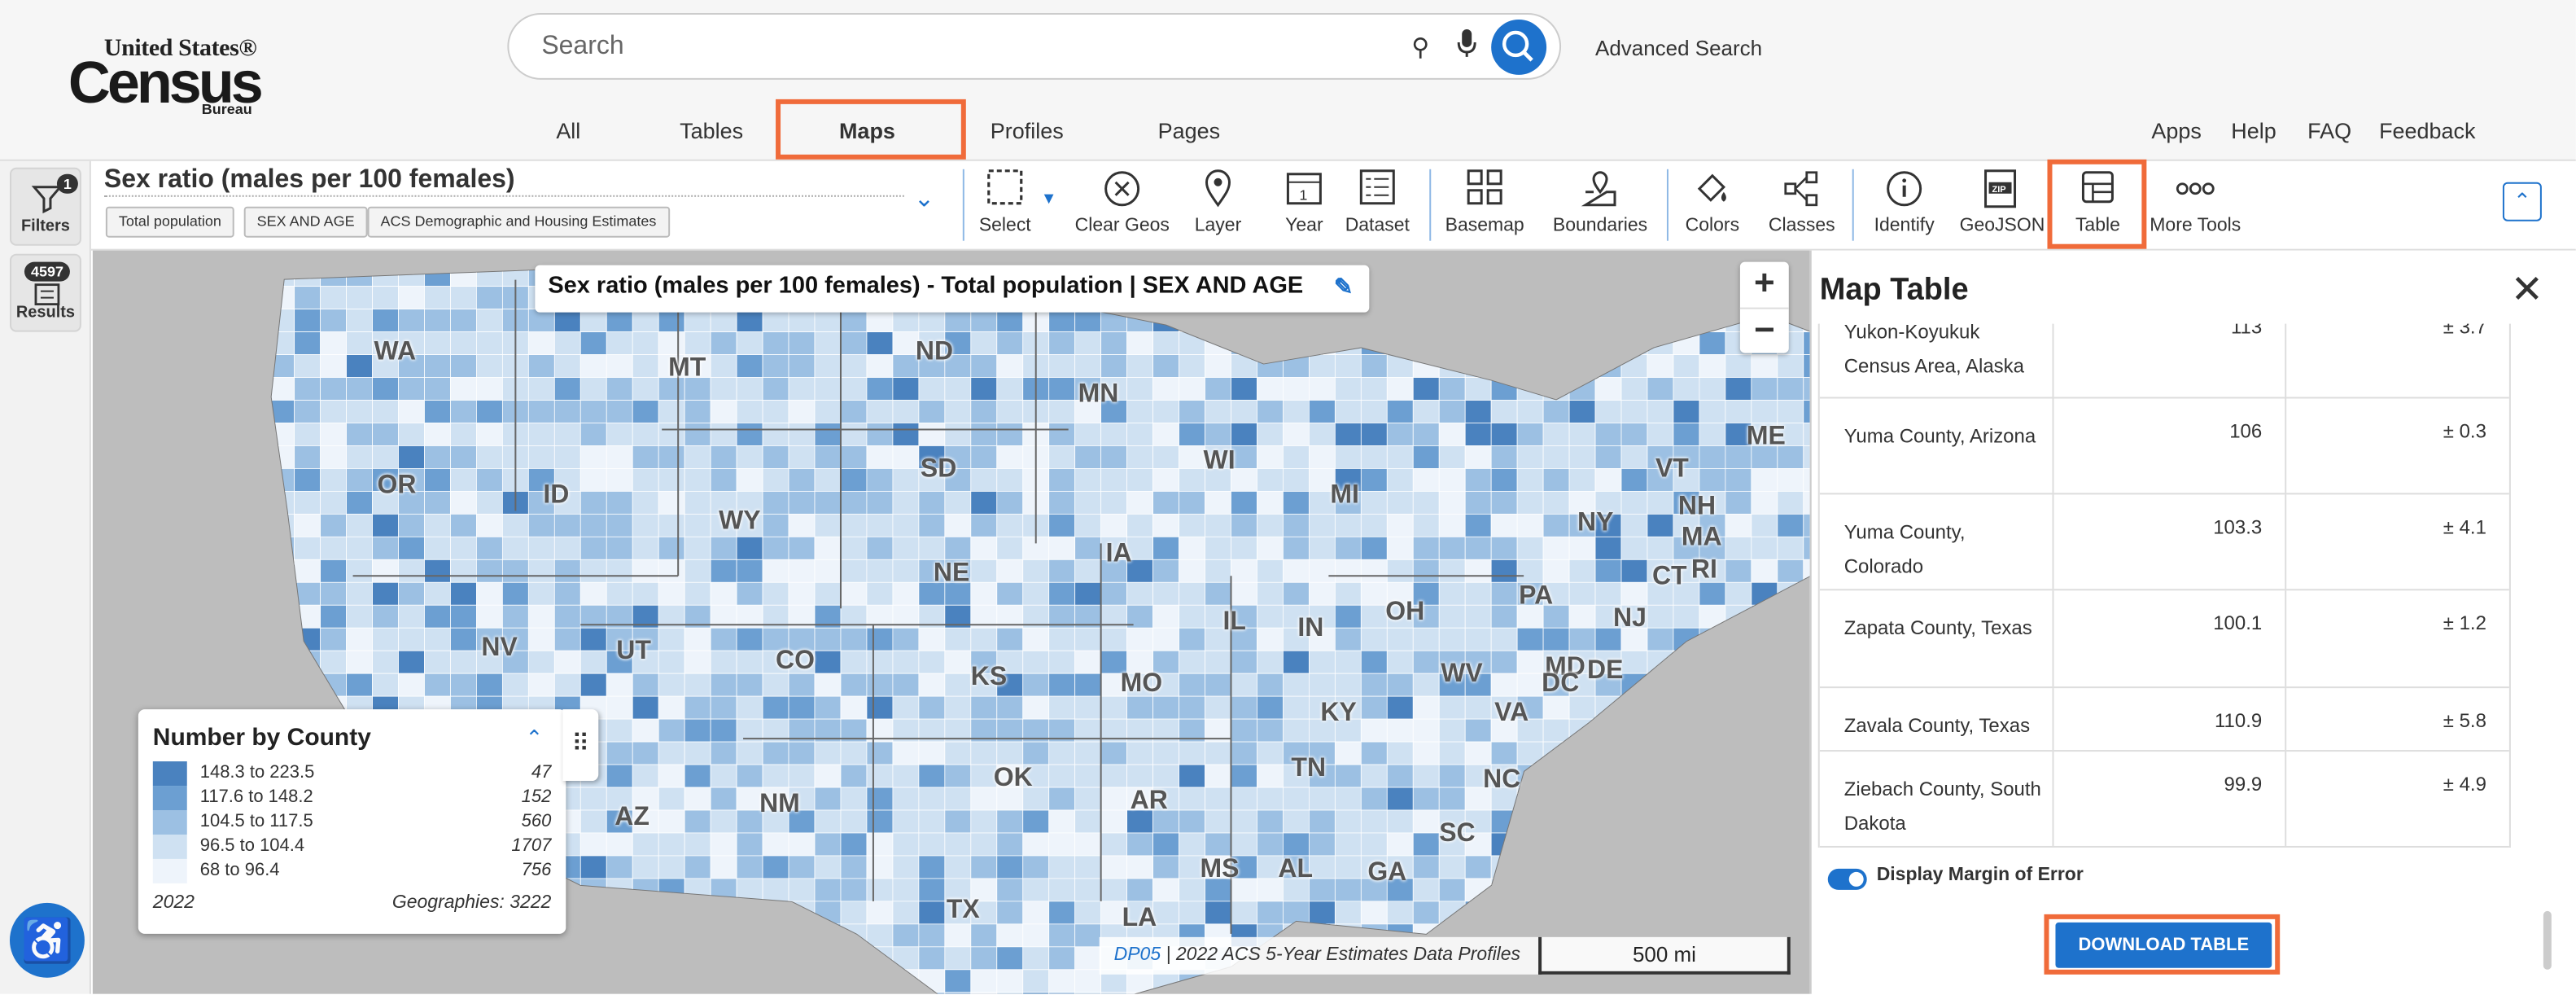 Image resolution: width=2576 pixels, height=995 pixels. What do you see at coordinates (1343, 287) in the screenshot?
I see `edit-pencil-icon: ✎` at bounding box center [1343, 287].